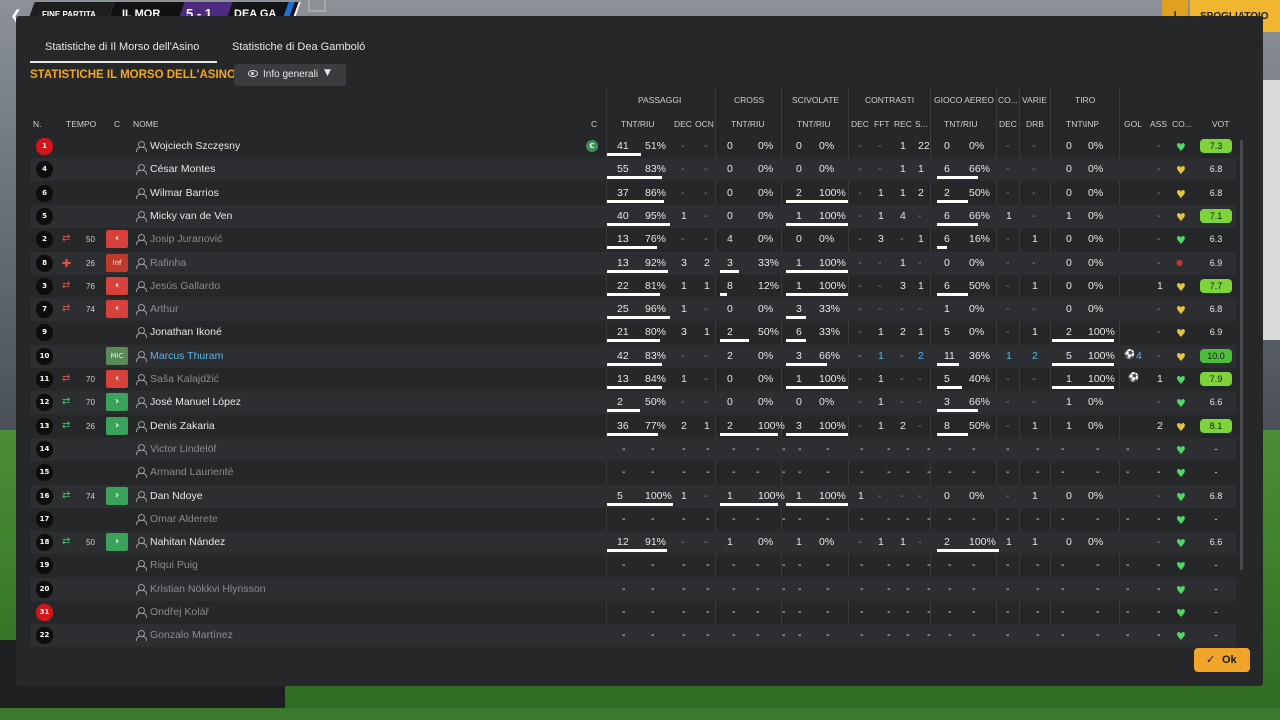  What do you see at coordinates (633, 612) in the screenshot?
I see `table-row: 31 Ondřej Kolář - - - - - - - - - - - - - - - - - - - - - ♥ -` at bounding box center [633, 612].